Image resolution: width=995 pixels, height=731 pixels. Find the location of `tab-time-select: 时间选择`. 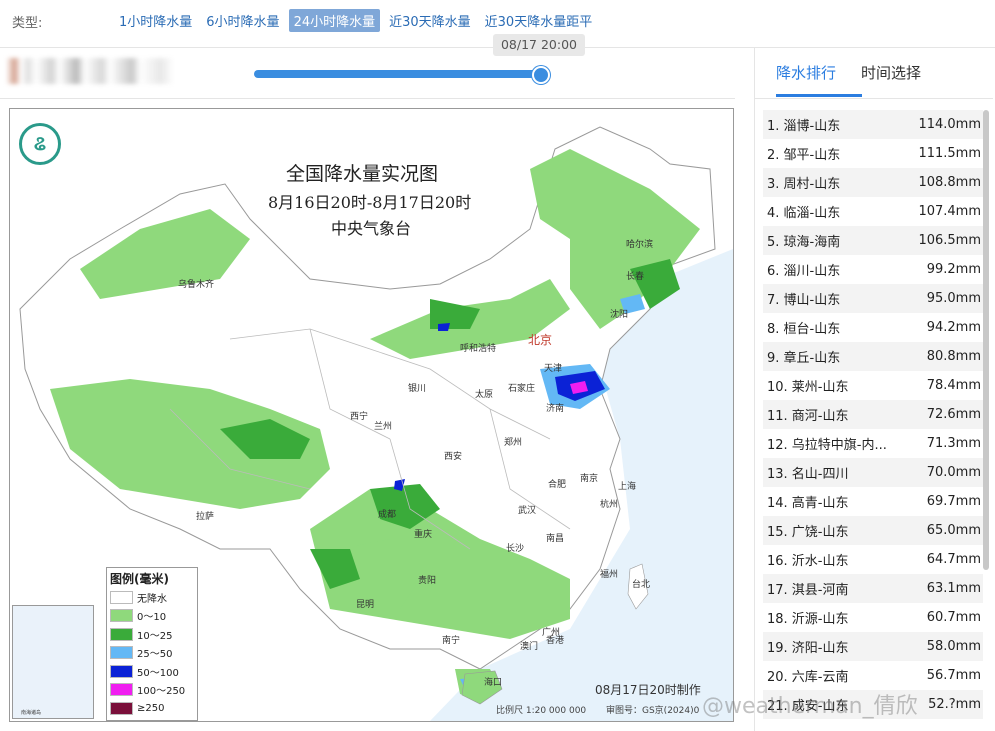

tab-time-select: 时间选择 is located at coordinates (891, 72).